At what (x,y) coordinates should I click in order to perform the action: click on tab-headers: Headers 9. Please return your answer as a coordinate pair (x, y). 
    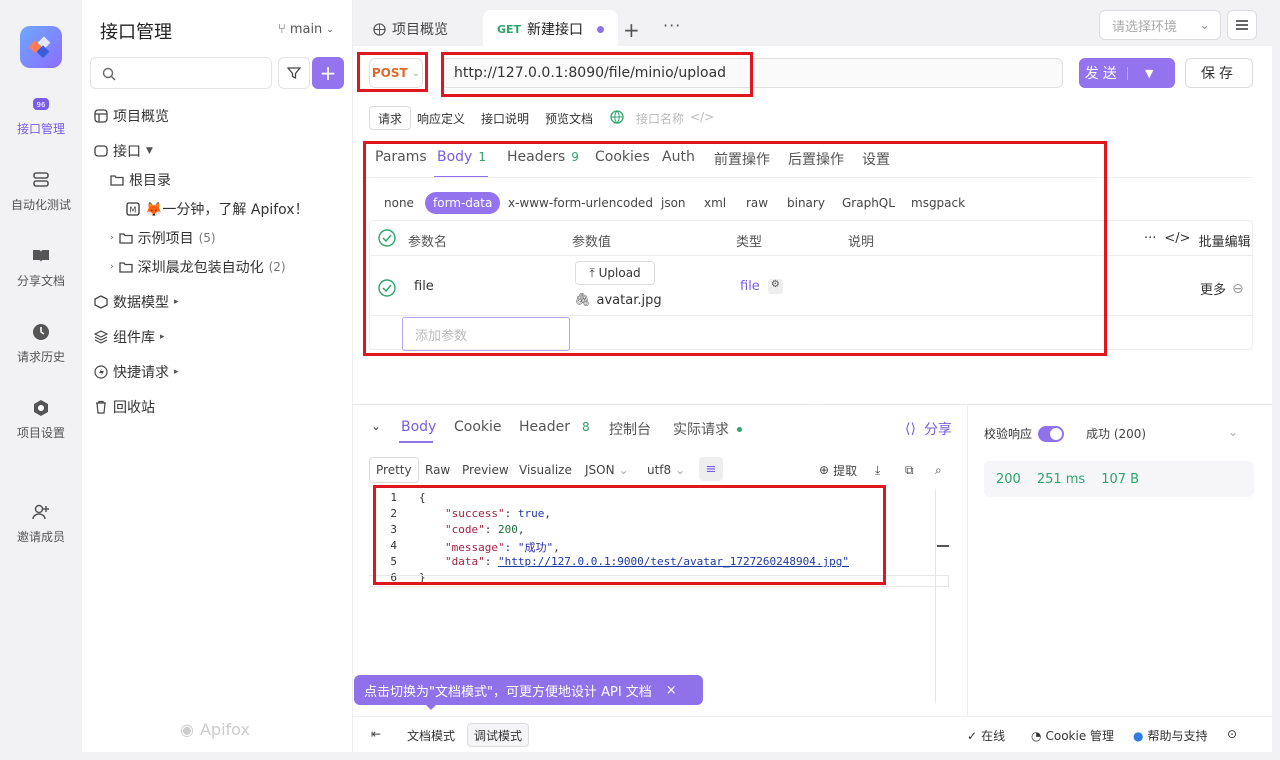
    Looking at the image, I should click on (543, 157).